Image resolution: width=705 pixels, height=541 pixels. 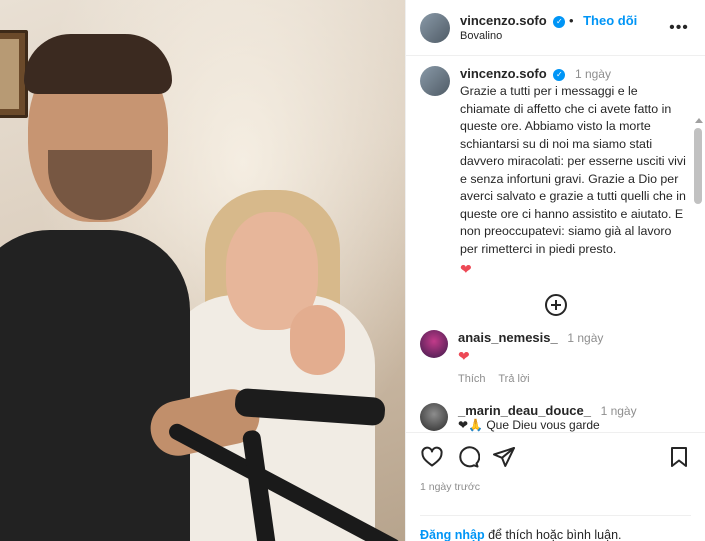 I want to click on load-more-row, so click(x=555, y=305).